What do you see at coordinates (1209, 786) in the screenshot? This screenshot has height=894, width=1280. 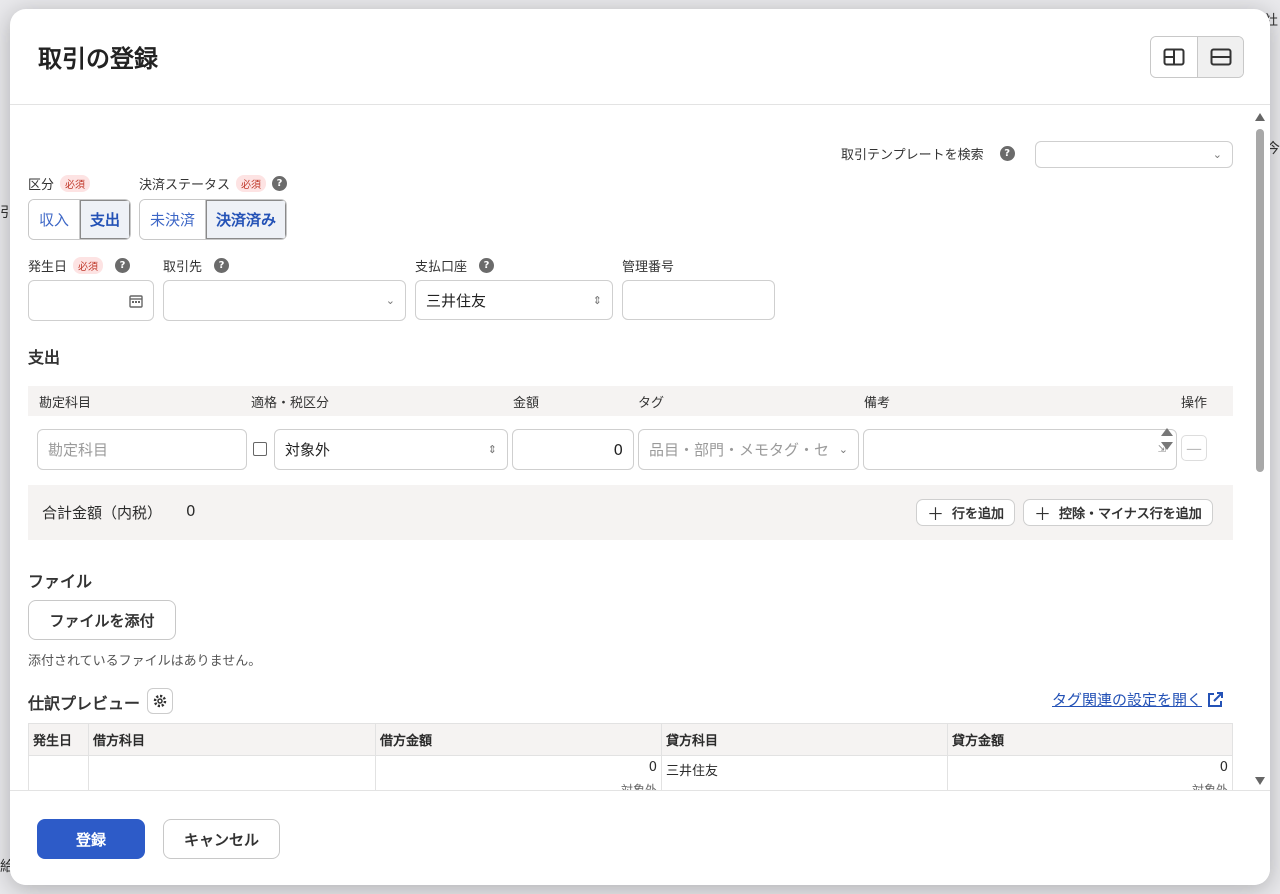 I see `credit-tax: 対象外` at bounding box center [1209, 786].